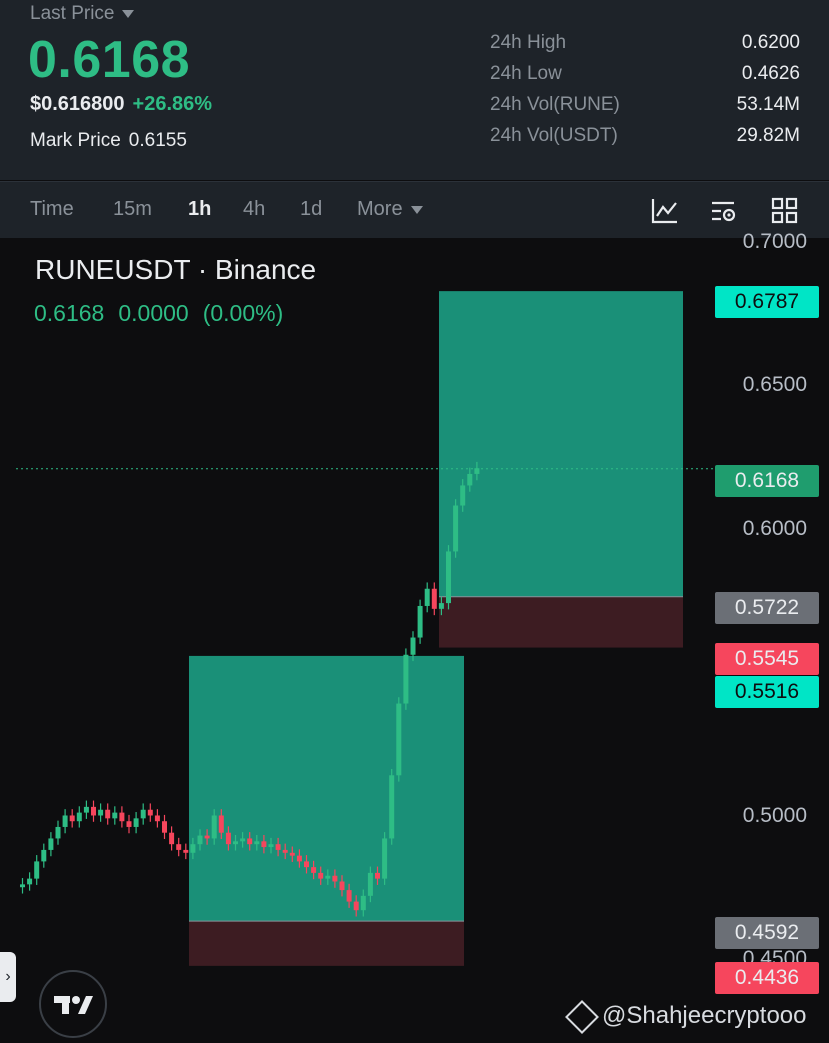 The height and width of the screenshot is (1043, 829). I want to click on watermark-text: @Shahjeecryptooo, so click(704, 1015).